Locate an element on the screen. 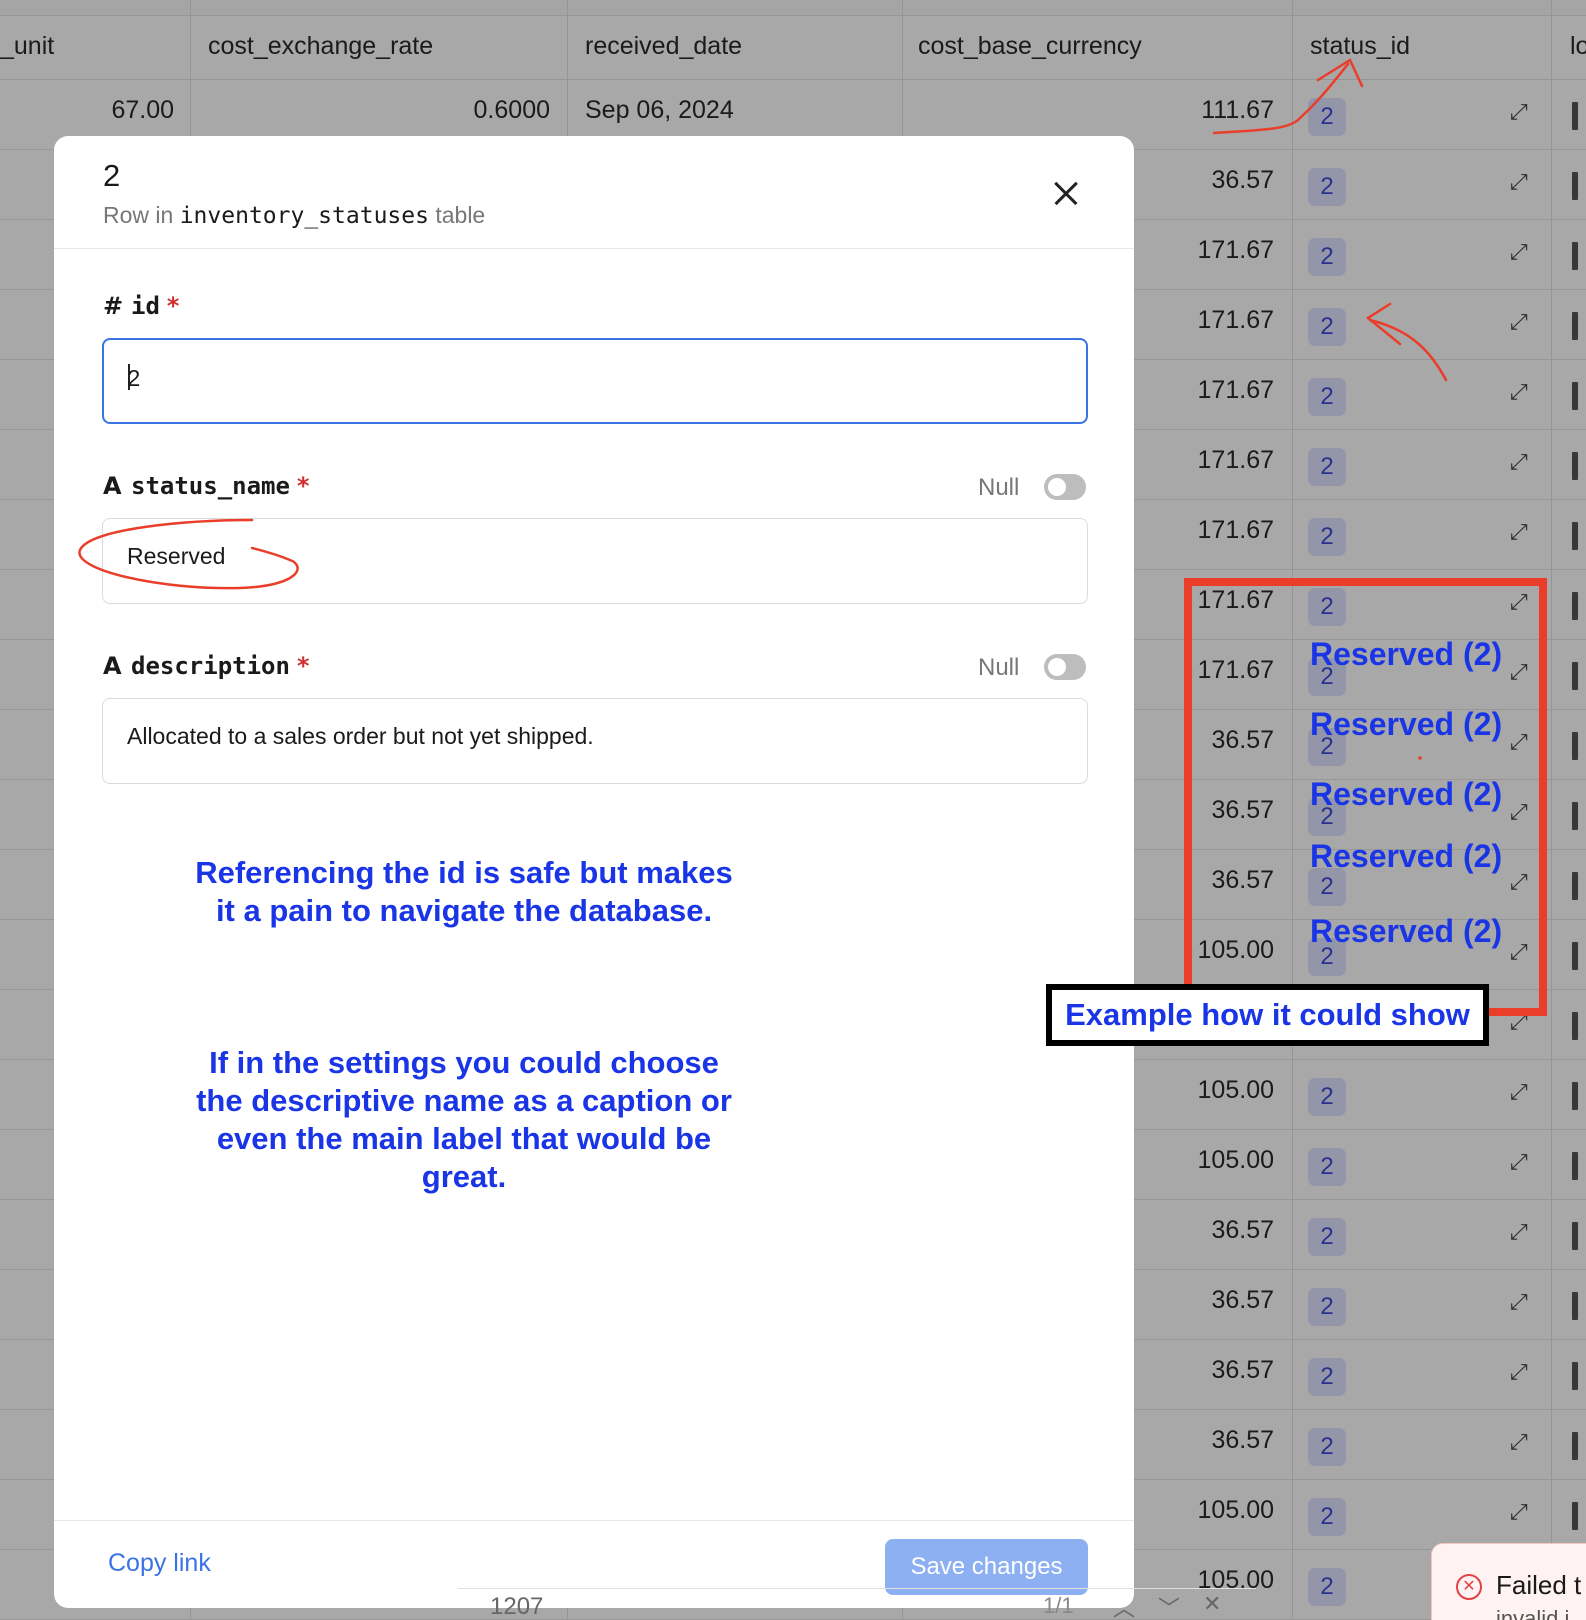  description-null-toggle is located at coordinates (1065, 667).